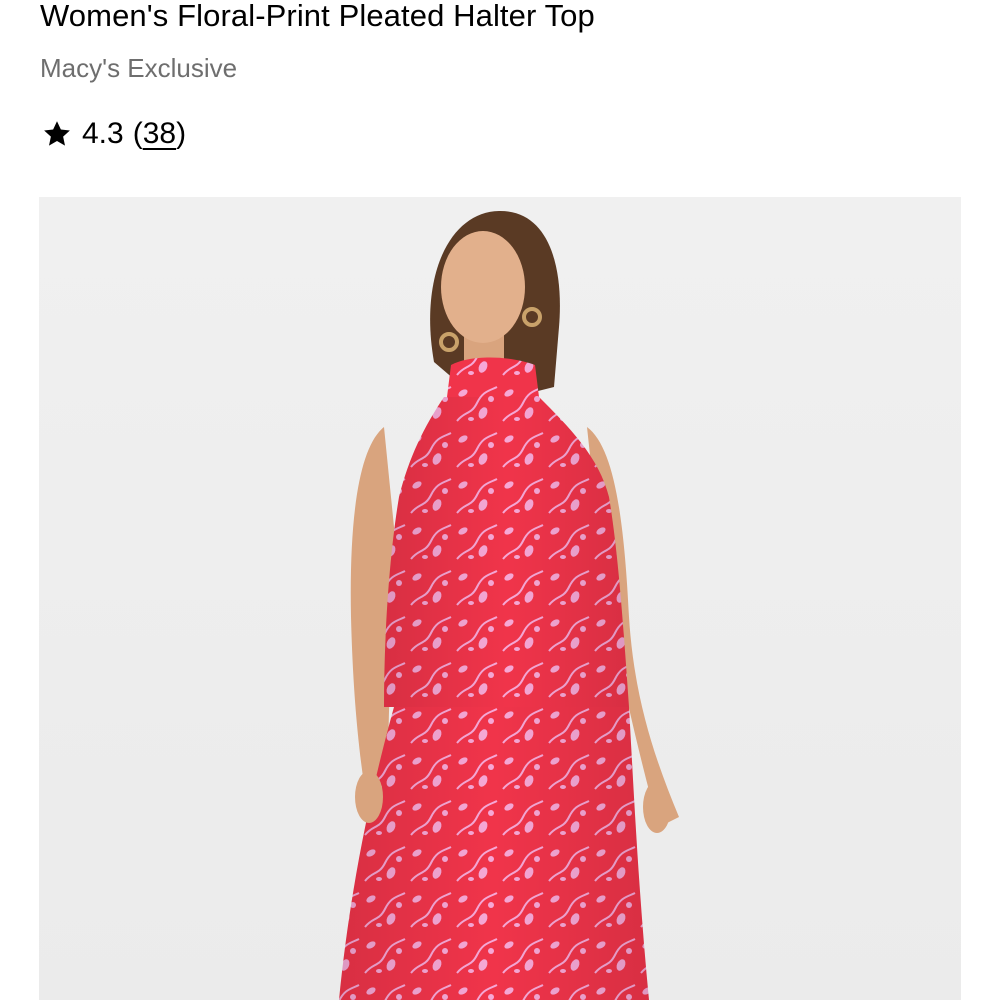  I want to click on rating-value: 4.3, so click(103, 133).